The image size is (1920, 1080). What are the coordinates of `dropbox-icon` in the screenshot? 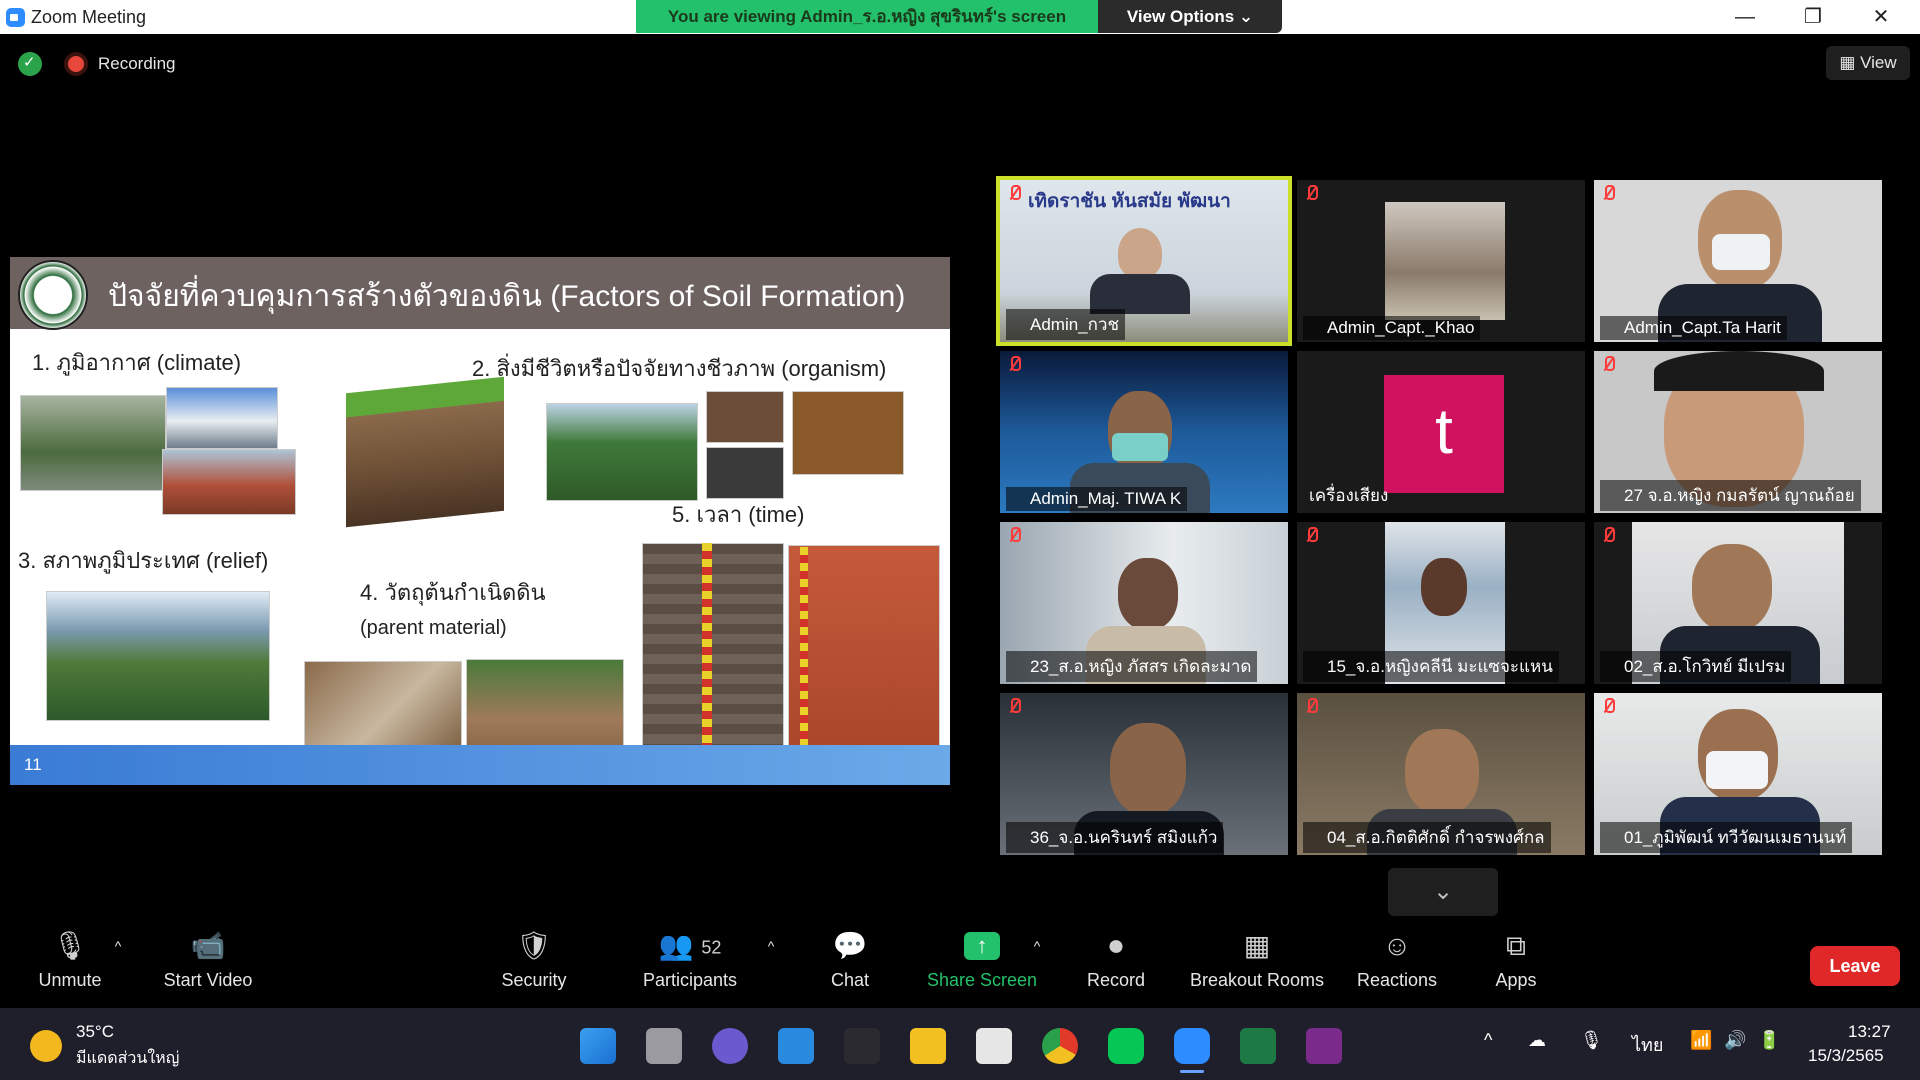 It's located at (994, 1046).